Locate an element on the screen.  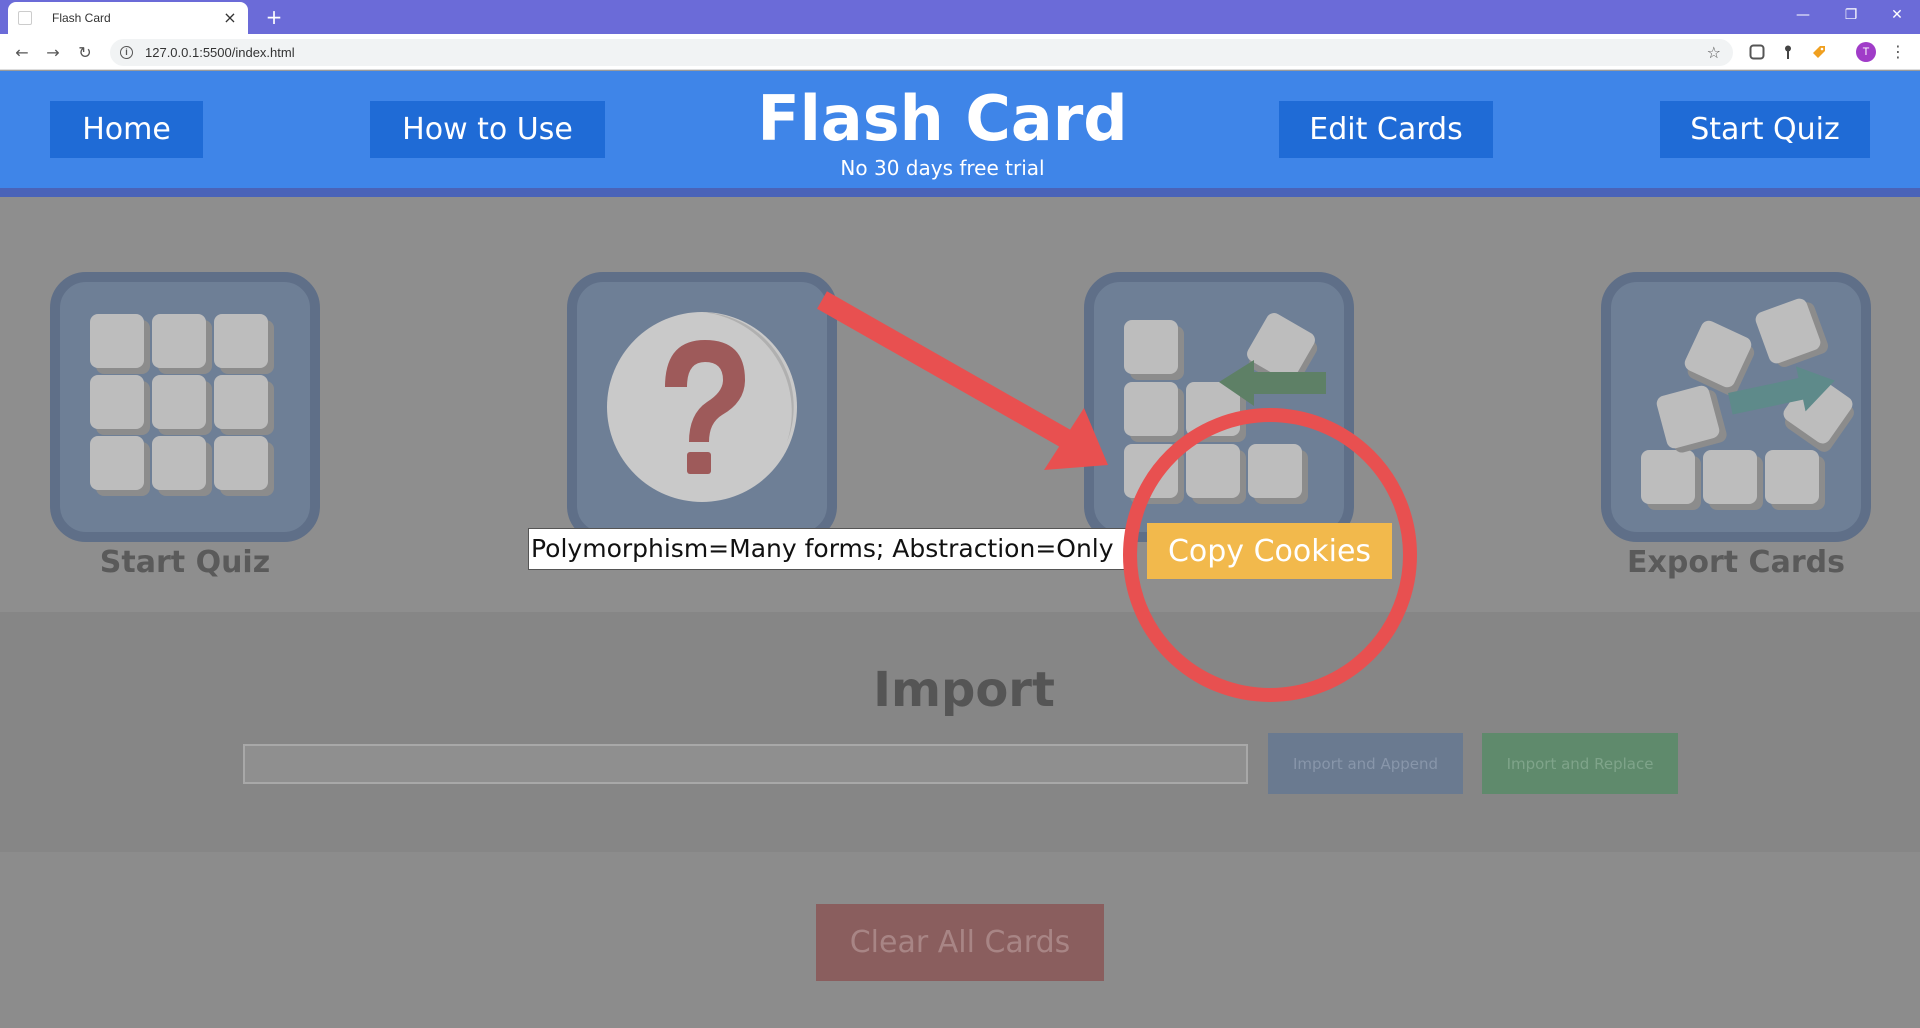
extension-square-icon is located at coordinates (1757, 52).